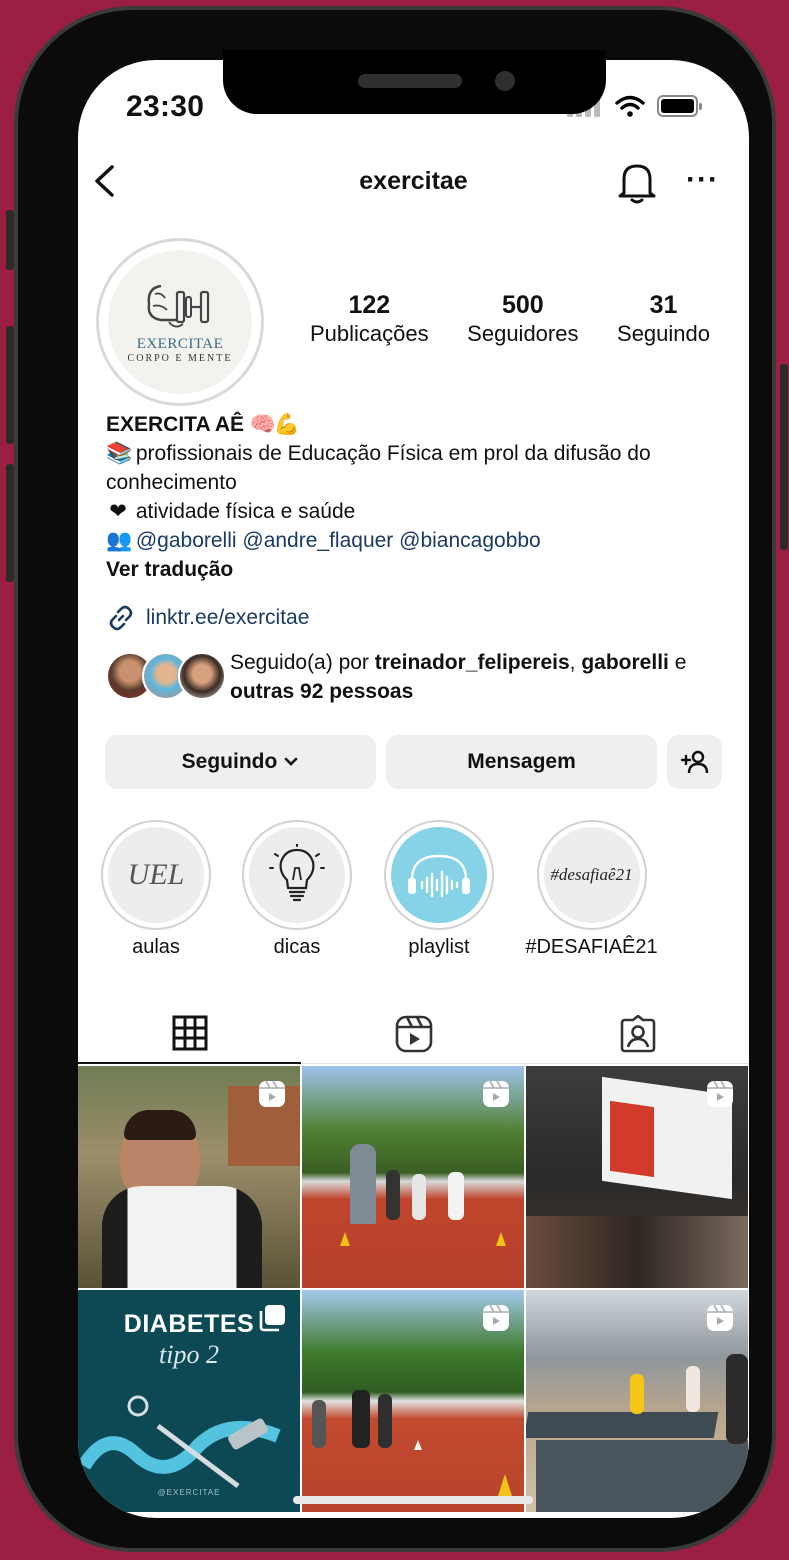  I want to click on followed-others: outras 92 pessoas, so click(321, 691).